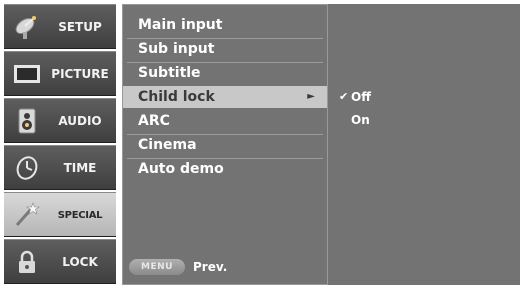  Describe the element at coordinates (176, 97) in the screenshot. I see `menu-item-label: Child lock` at that location.